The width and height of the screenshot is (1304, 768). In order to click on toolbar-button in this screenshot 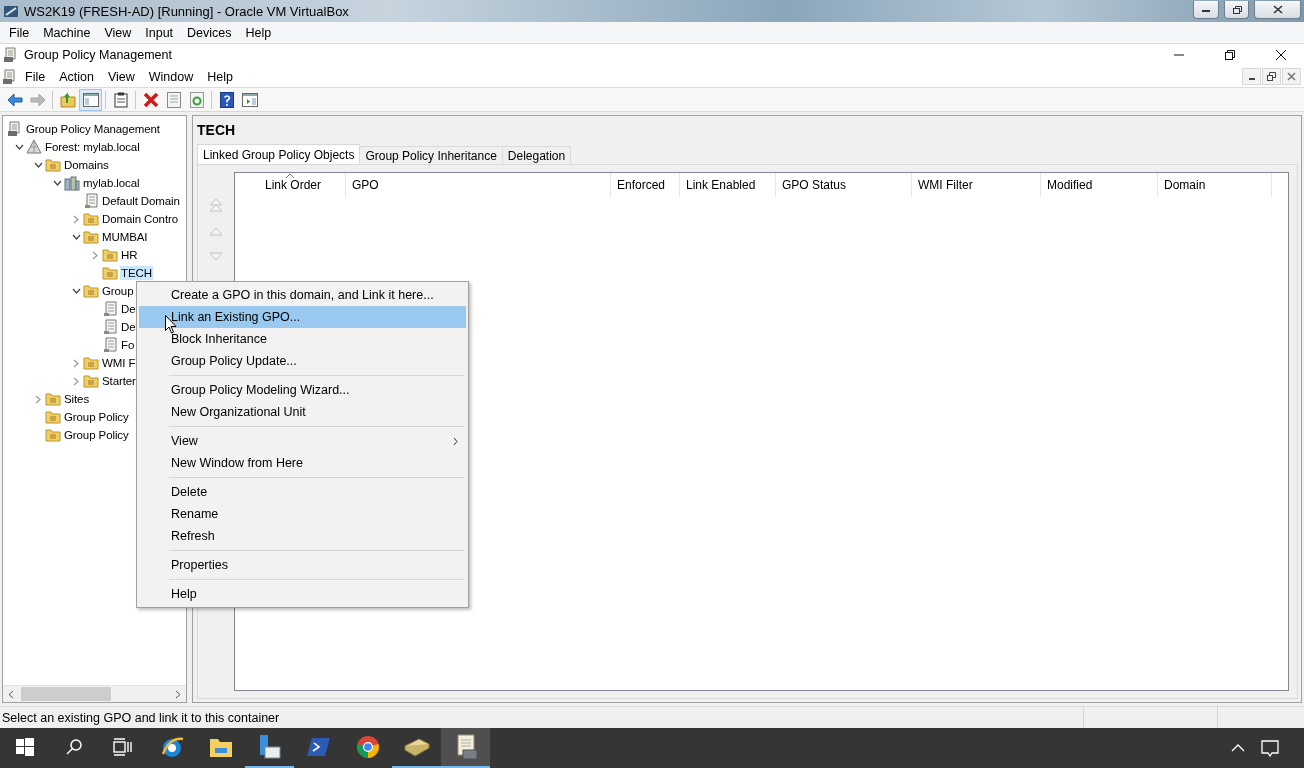, I will do `click(90, 99)`.